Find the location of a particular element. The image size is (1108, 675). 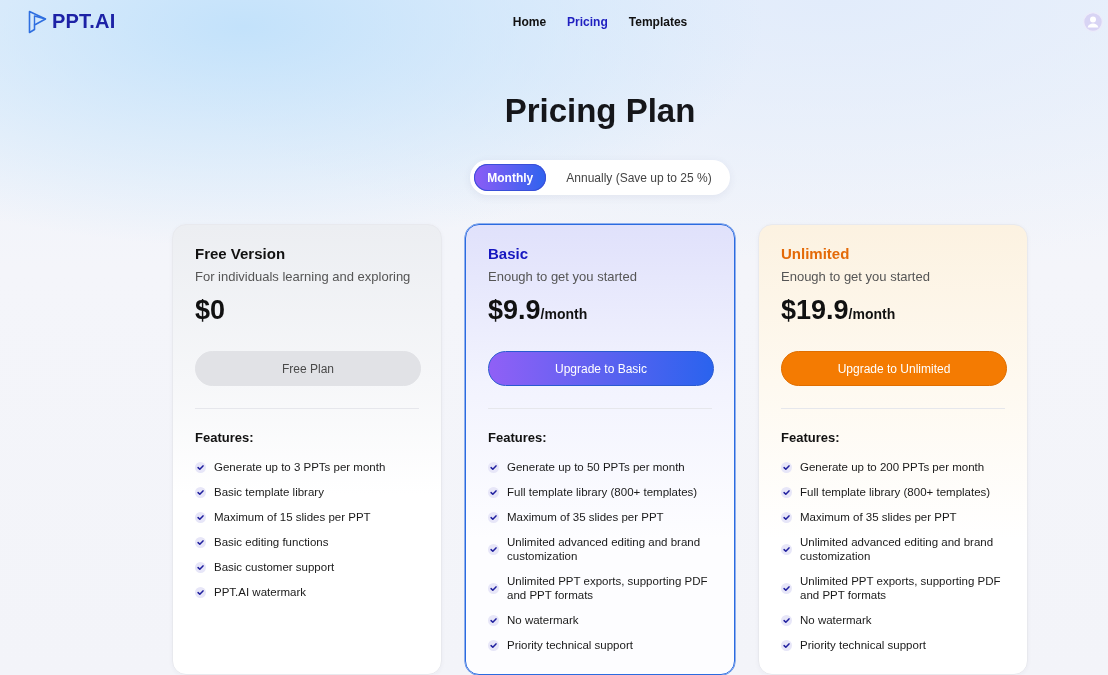

plan-title: Basic is located at coordinates (509, 254).